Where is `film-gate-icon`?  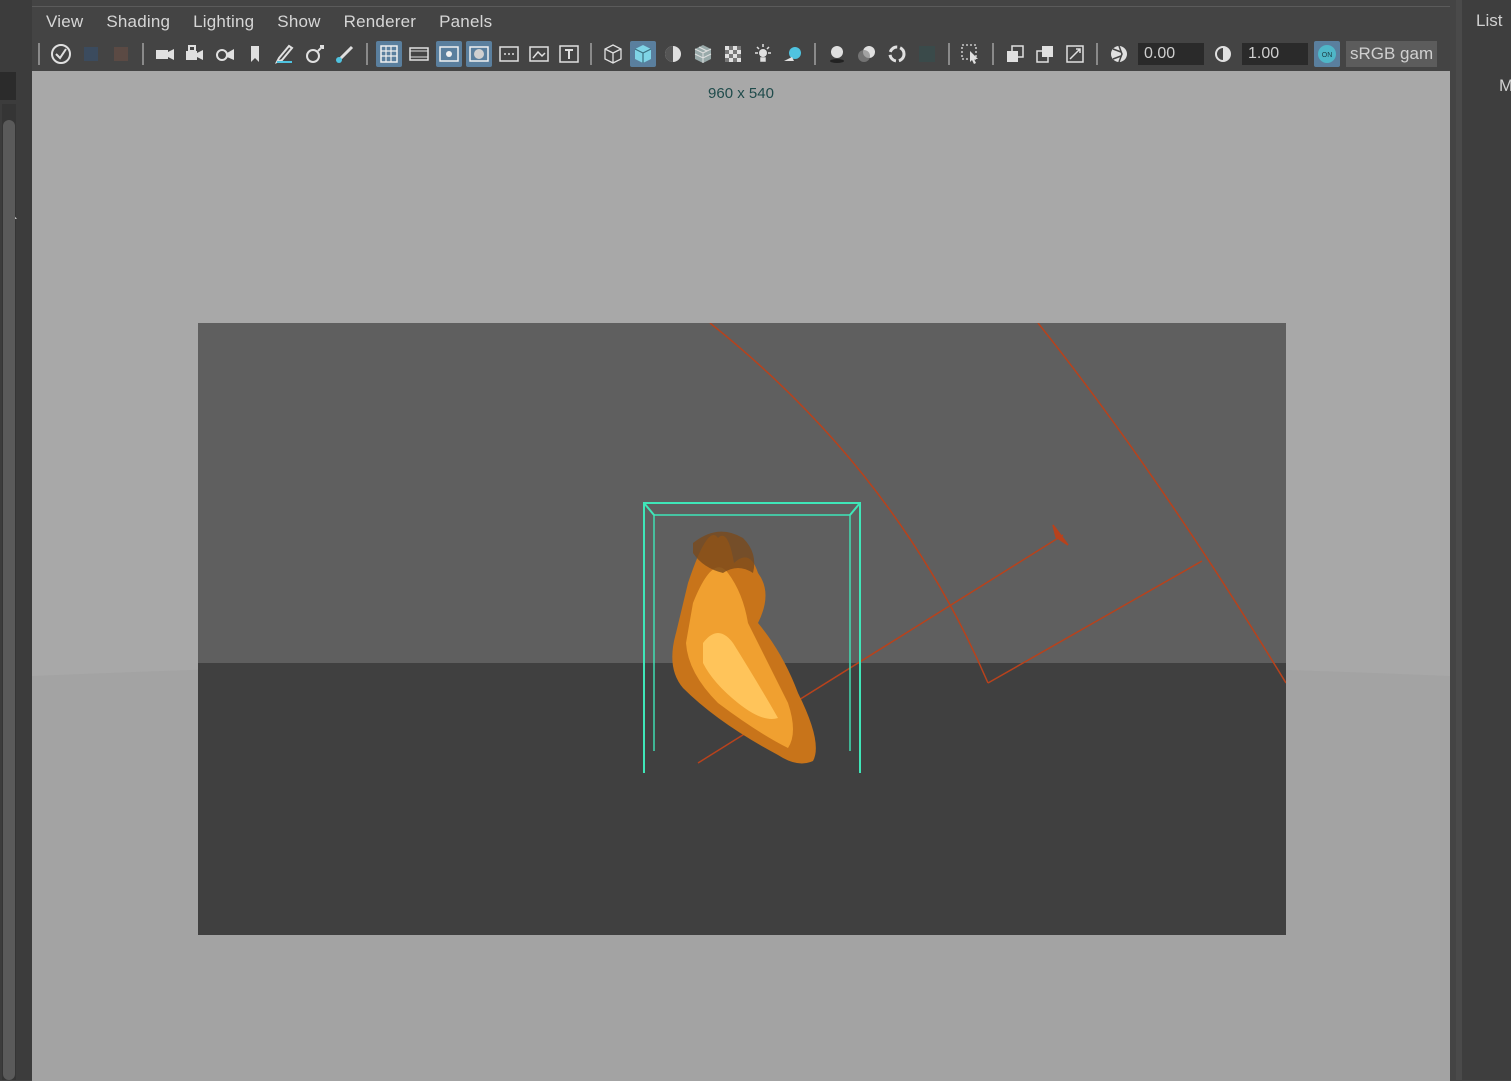 film-gate-icon is located at coordinates (419, 54).